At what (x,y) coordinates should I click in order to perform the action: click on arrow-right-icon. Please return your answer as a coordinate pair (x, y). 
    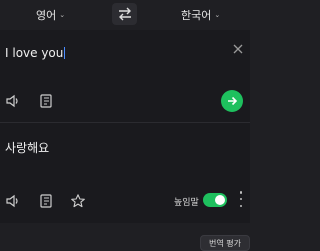
    Looking at the image, I should click on (233, 101).